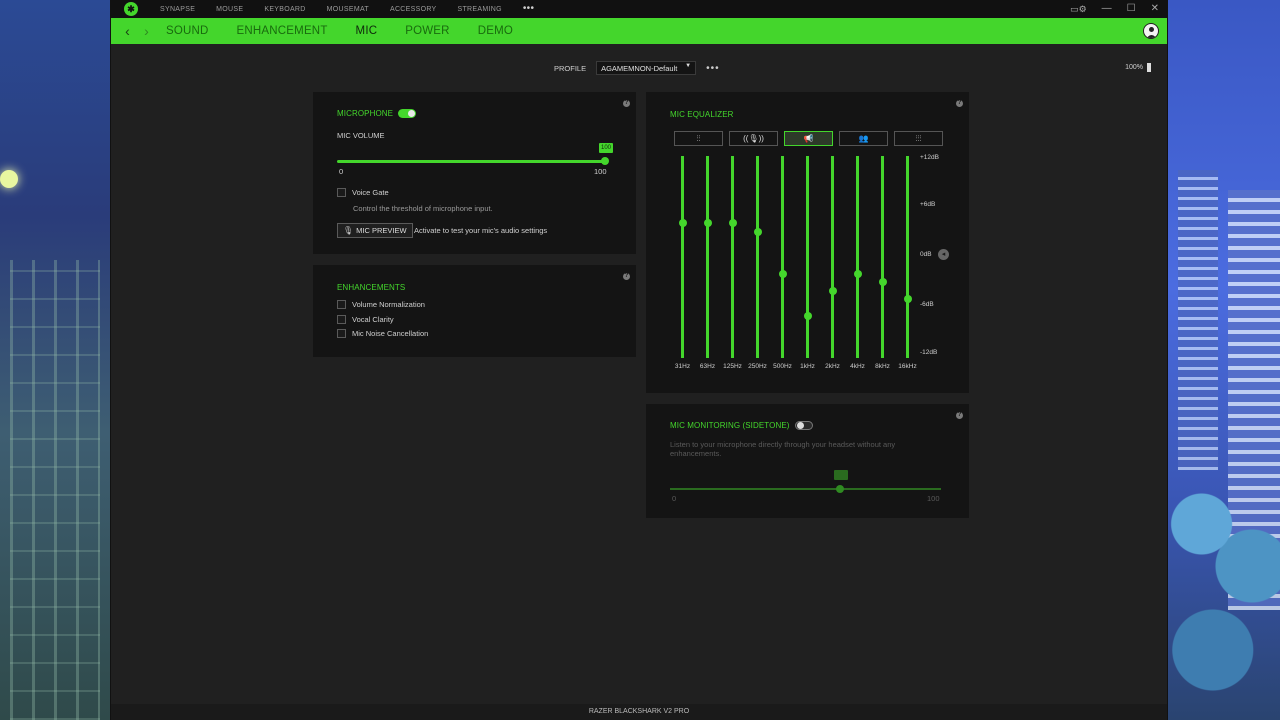  Describe the element at coordinates (688, 66) in the screenshot. I see `chevron-down-icon: ▼` at that location.